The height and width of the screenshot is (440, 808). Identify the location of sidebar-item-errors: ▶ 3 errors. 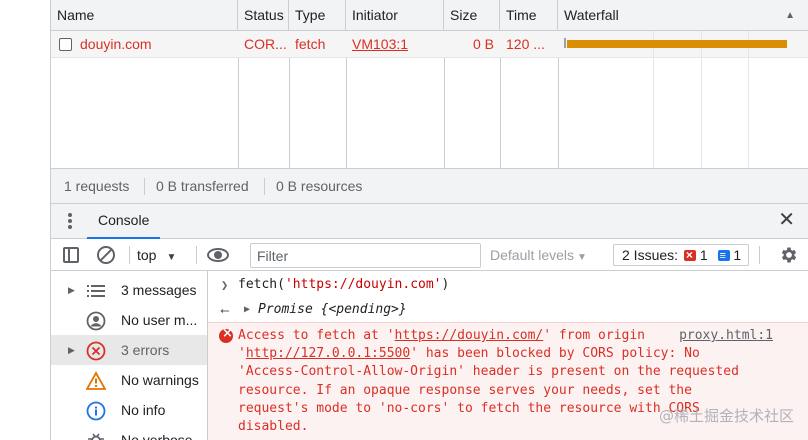
(129, 350).